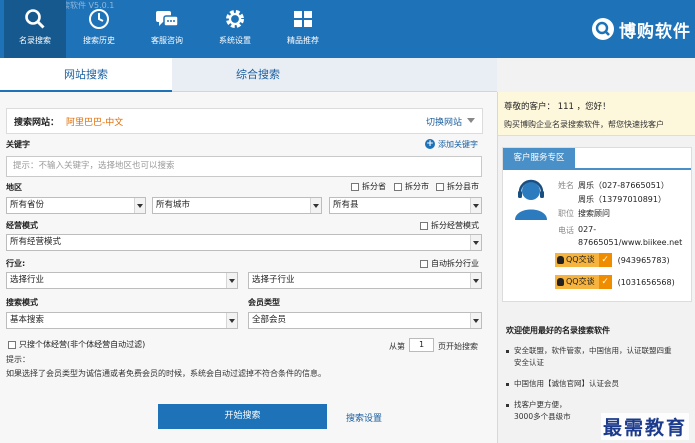  I want to click on auto-split-industry-checkbox: 自动拆分行业, so click(449, 263).